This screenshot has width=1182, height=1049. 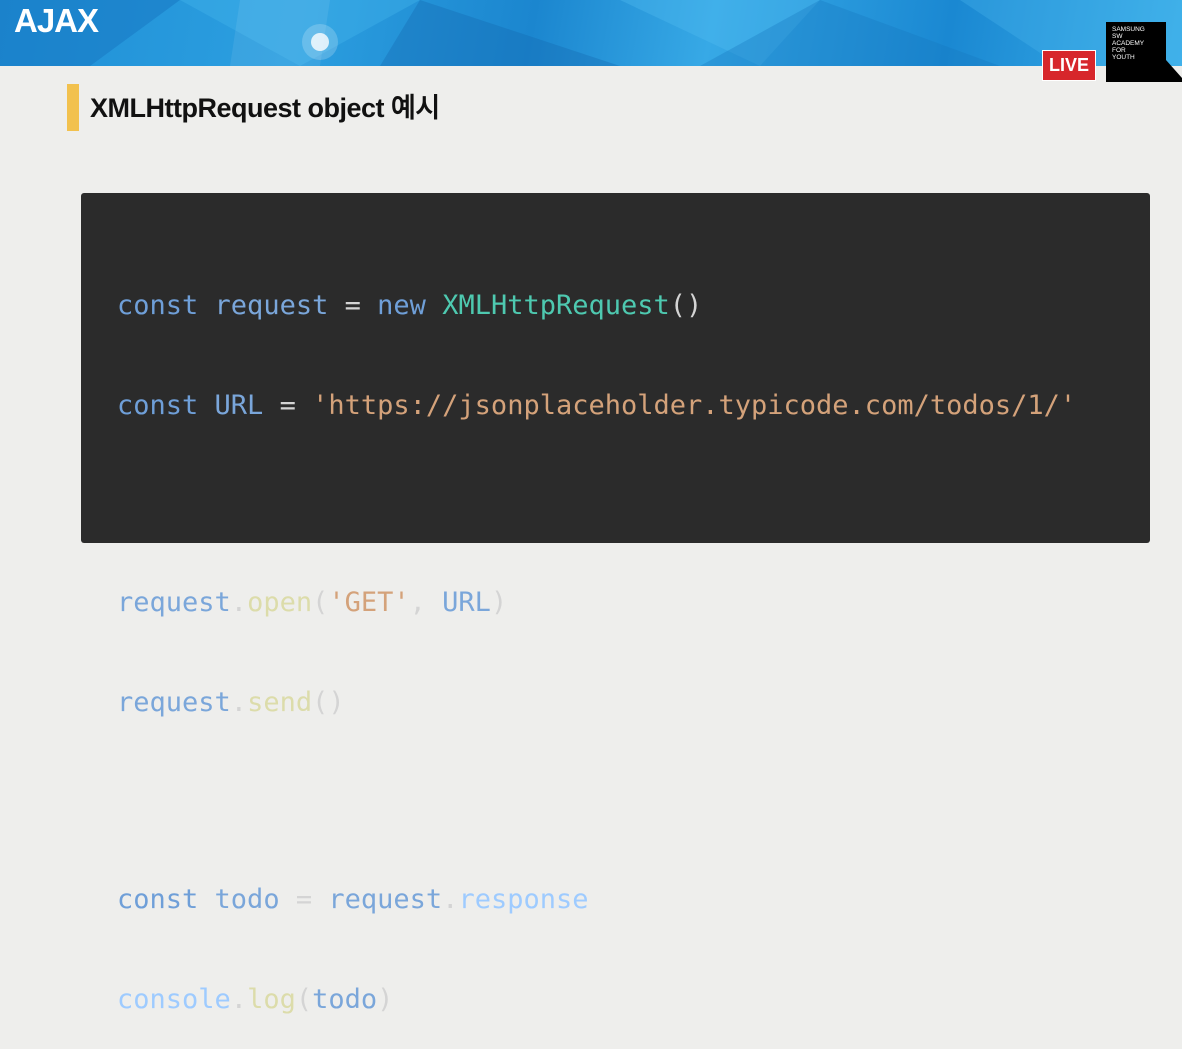 What do you see at coordinates (312, 602) in the screenshot?
I see `code-line-3: request.open('GET', URL)` at bounding box center [312, 602].